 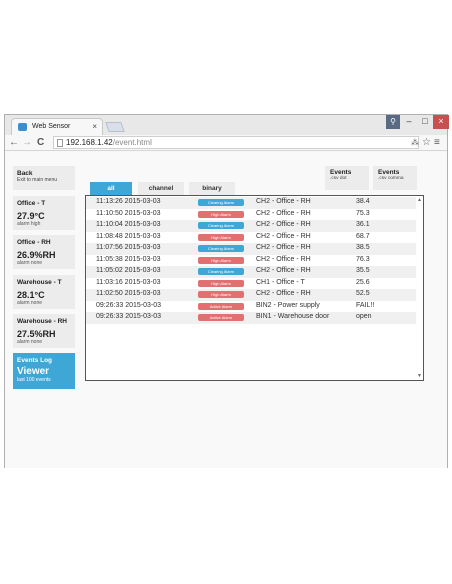 I want to click on event-value: 68.7, so click(x=363, y=236).